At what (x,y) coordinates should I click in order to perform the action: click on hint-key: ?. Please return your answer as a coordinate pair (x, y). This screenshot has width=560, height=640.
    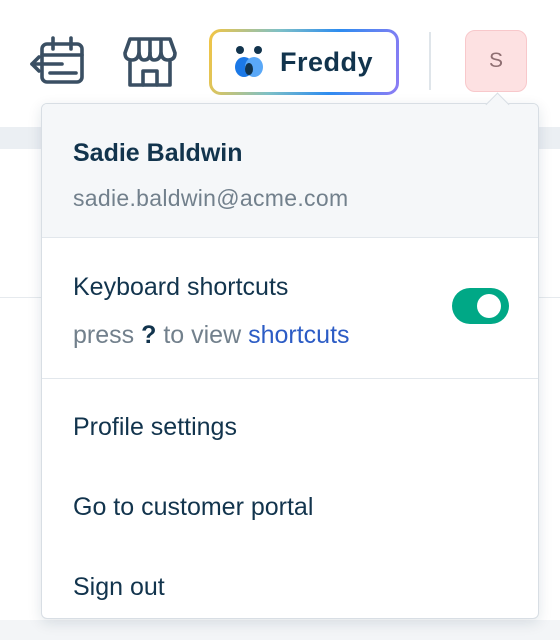
    Looking at the image, I should click on (149, 335).